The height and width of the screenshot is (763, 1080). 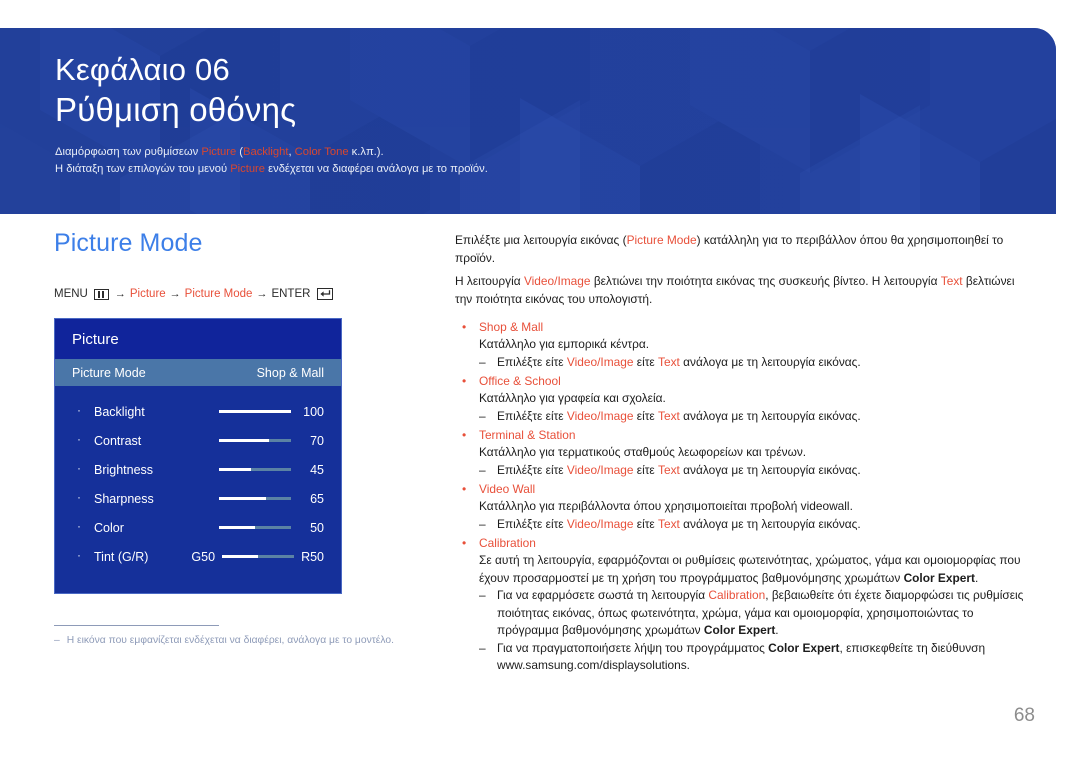 I want to click on subtitle-text-4: κ.λπ.)., so click(x=366, y=152).